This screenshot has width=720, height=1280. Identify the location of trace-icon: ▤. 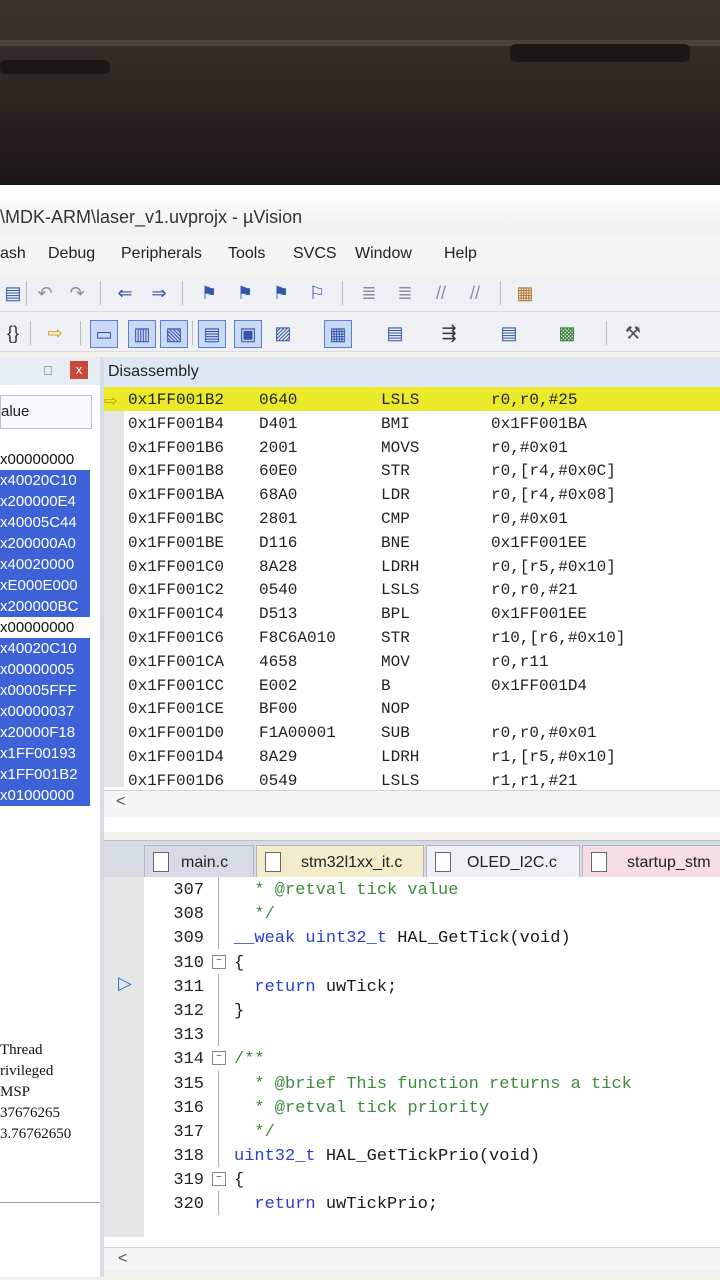
(509, 333).